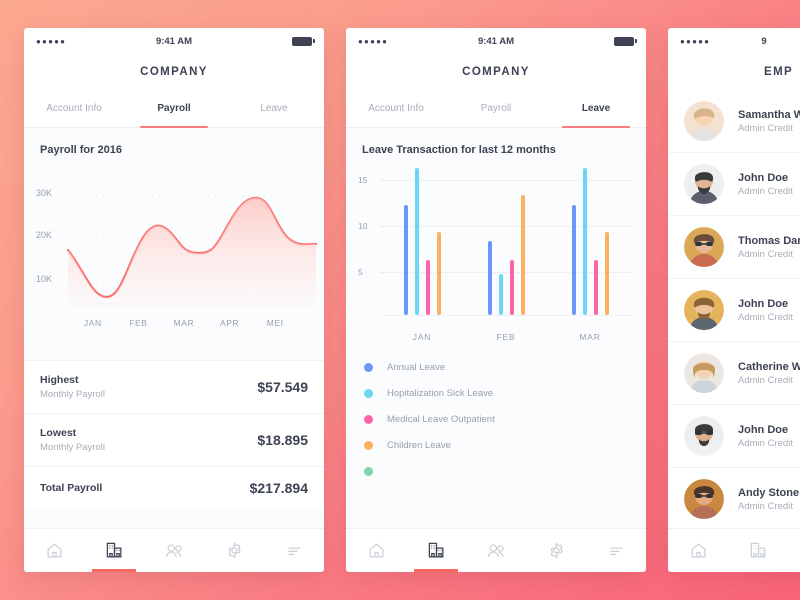  What do you see at coordinates (506, 238) in the screenshot?
I see `bar-chart-plot` at bounding box center [506, 238].